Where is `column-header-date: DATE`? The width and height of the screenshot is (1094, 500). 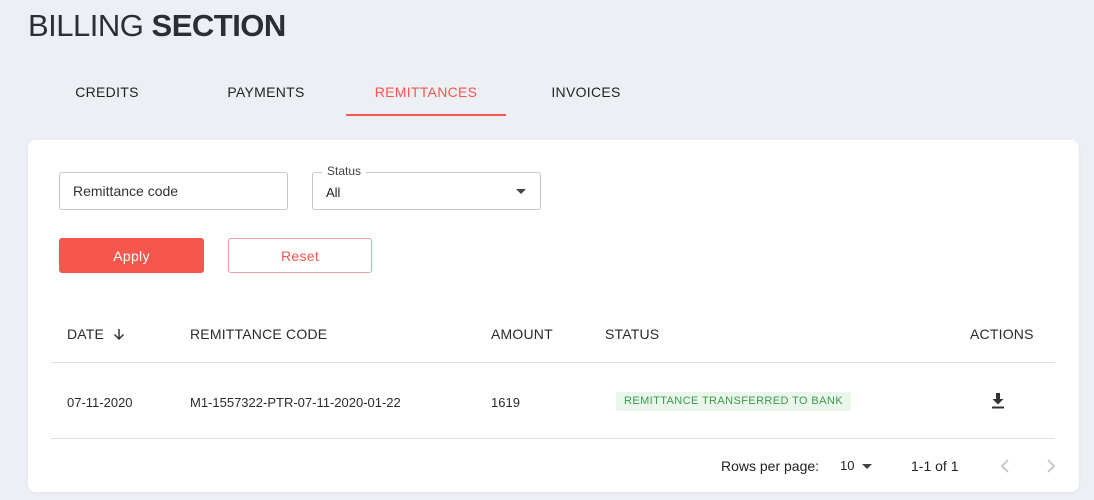 column-header-date: DATE is located at coordinates (96, 334).